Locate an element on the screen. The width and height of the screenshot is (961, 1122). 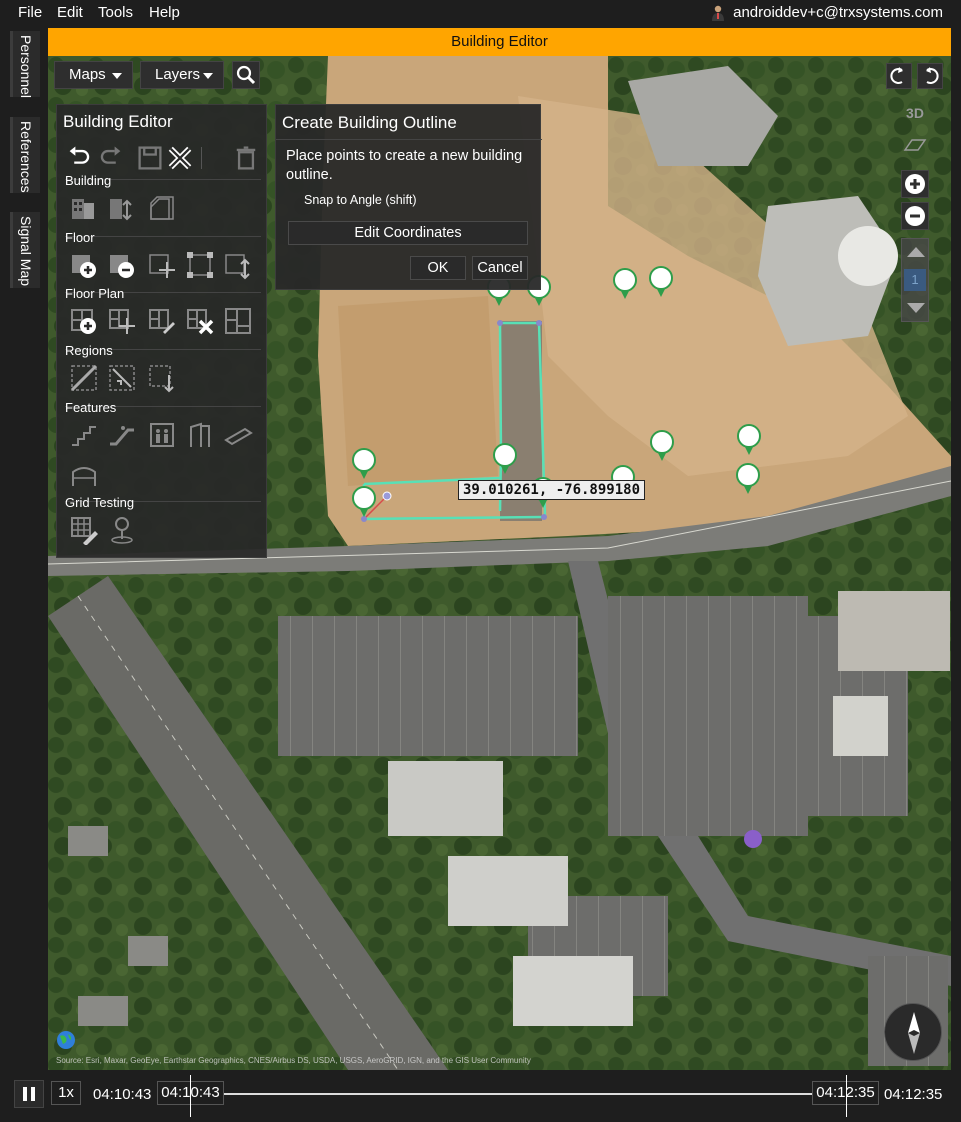
rotate-left-icon is located at coordinates (896, 75).